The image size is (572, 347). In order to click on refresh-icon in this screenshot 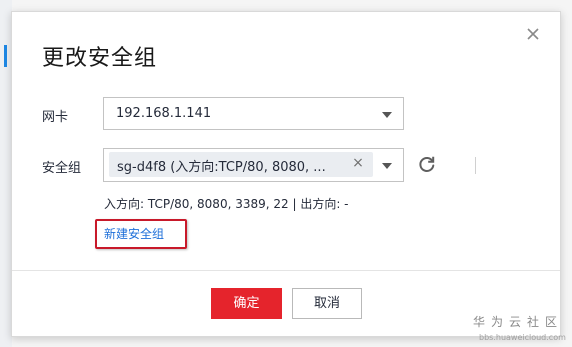, I will do `click(427, 164)`.